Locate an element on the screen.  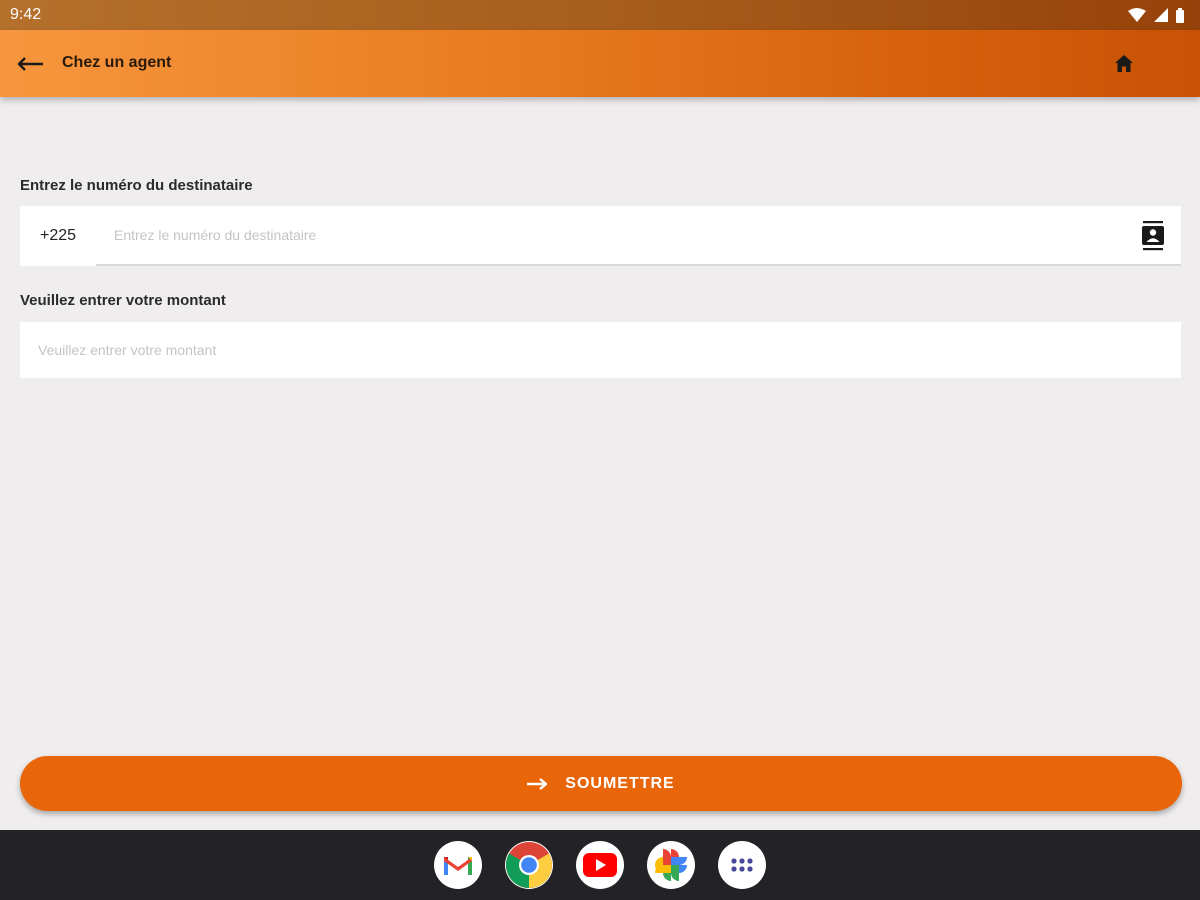
submit-button: SOUMETTRE is located at coordinates (601, 783).